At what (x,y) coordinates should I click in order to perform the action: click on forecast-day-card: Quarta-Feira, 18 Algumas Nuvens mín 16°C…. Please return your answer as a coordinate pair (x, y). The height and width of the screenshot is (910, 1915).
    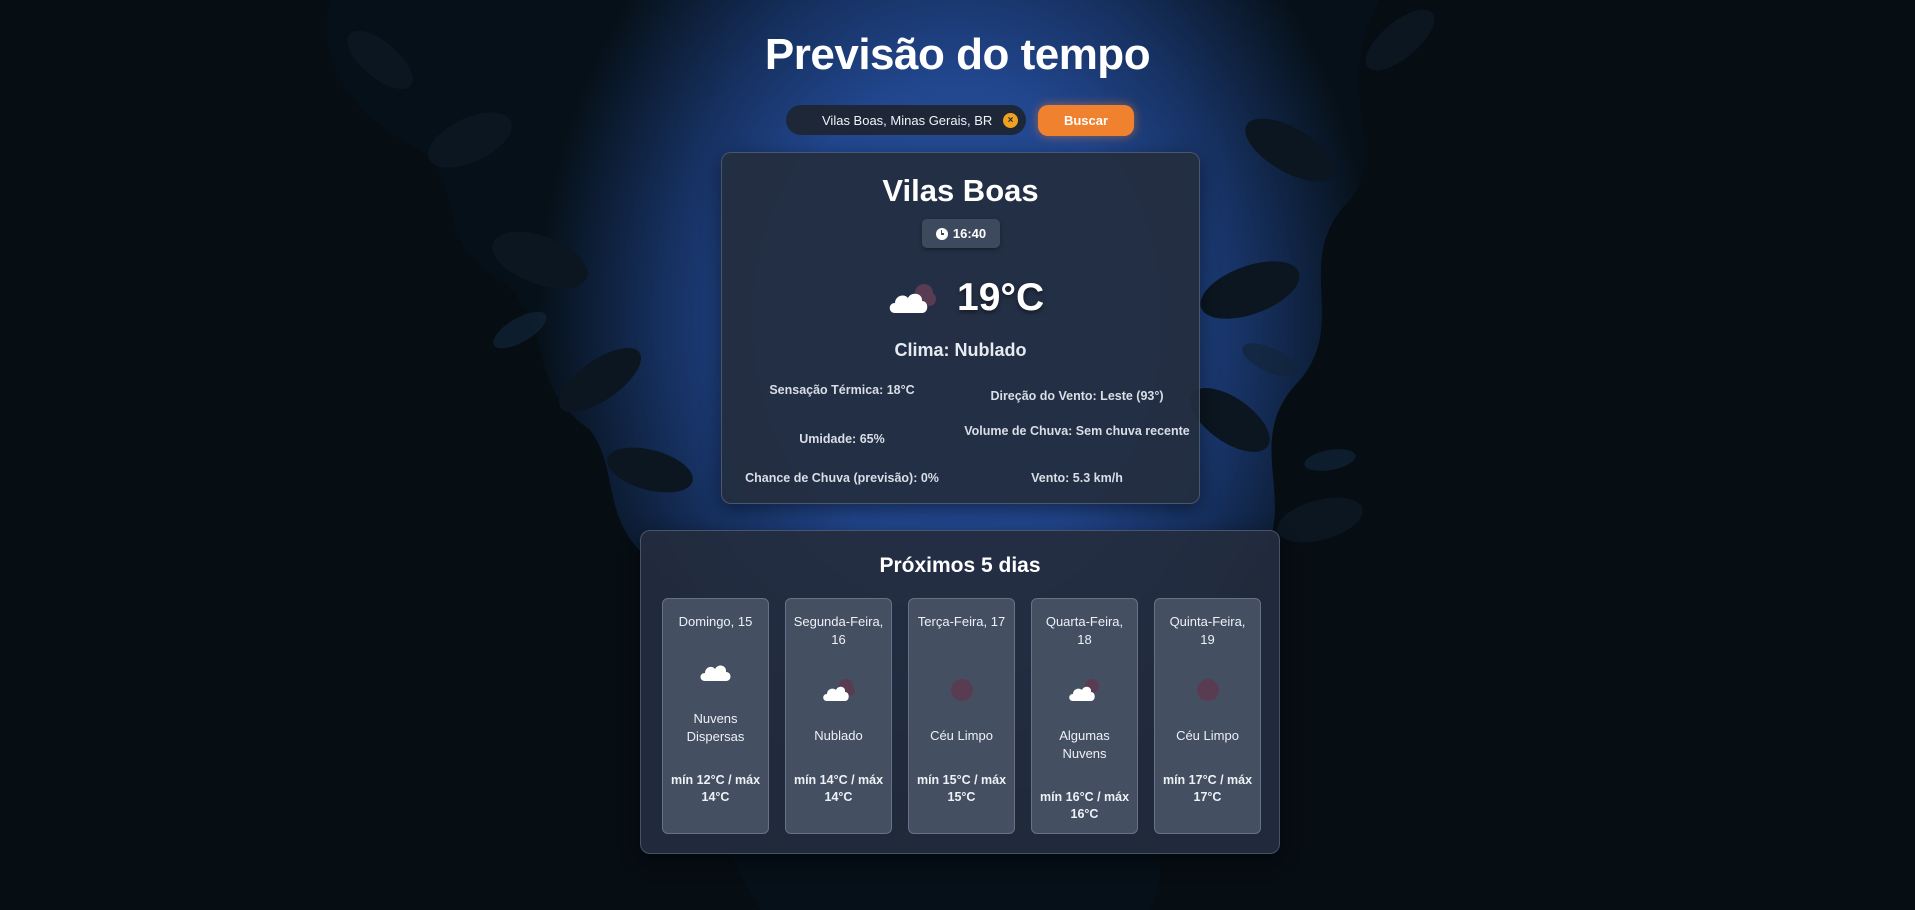
    Looking at the image, I should click on (1084, 716).